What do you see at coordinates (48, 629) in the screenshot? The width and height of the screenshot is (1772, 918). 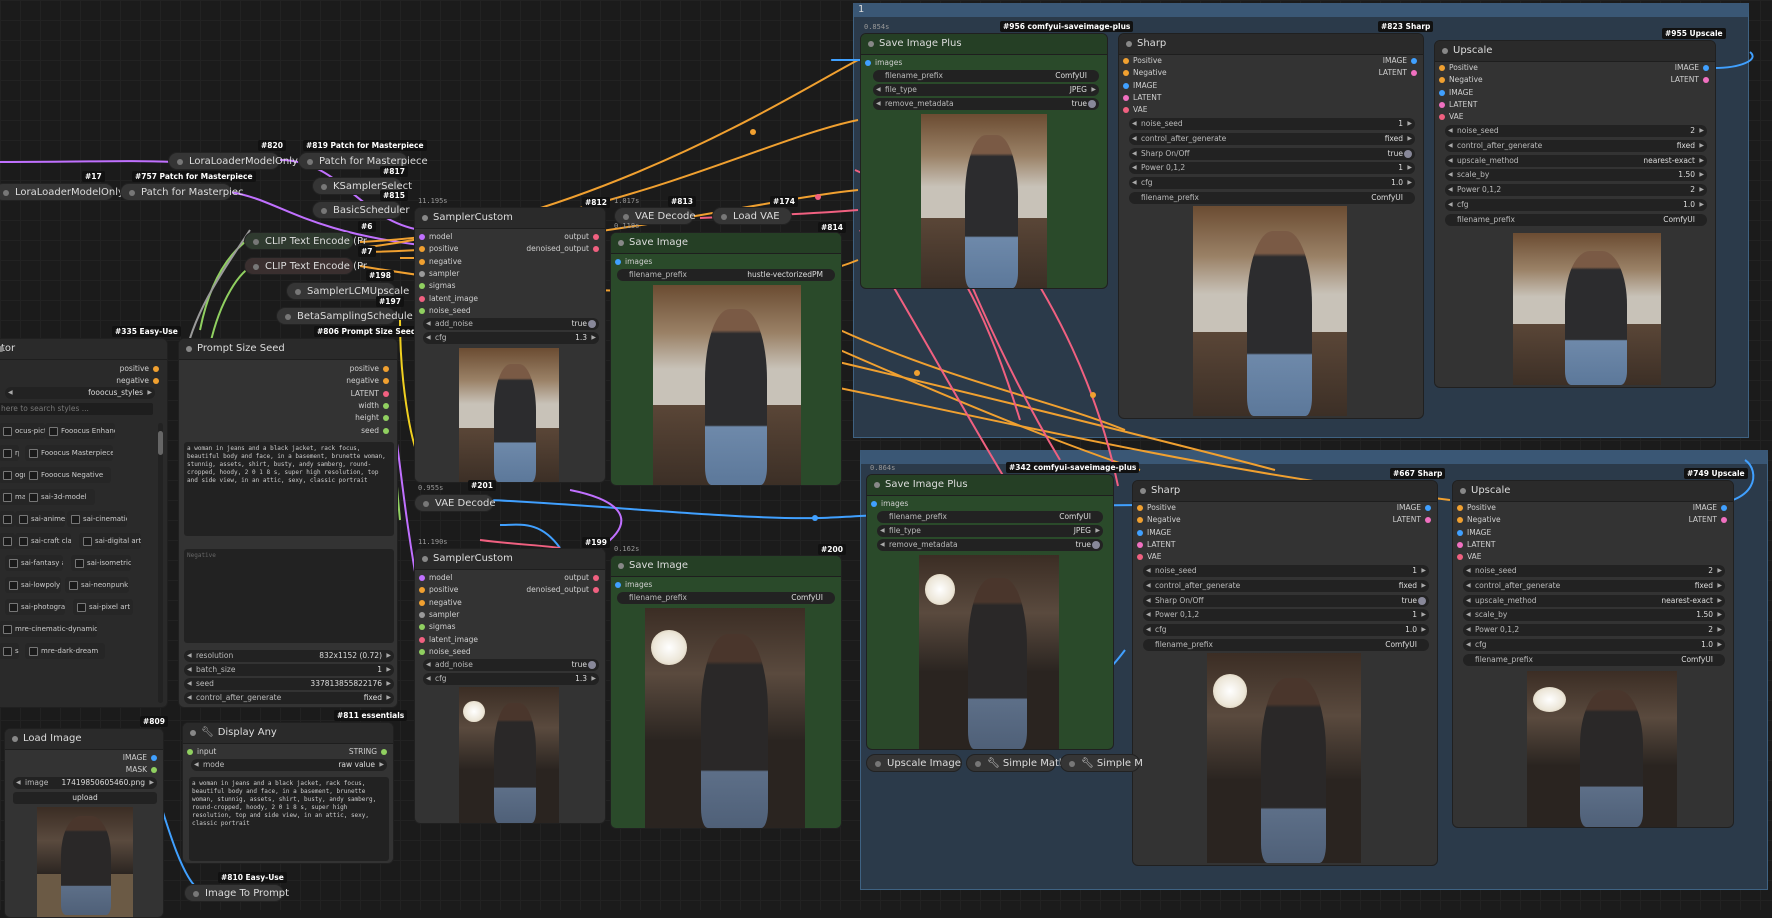 I see `style-option: mre-cinematic-dynamic` at bounding box center [48, 629].